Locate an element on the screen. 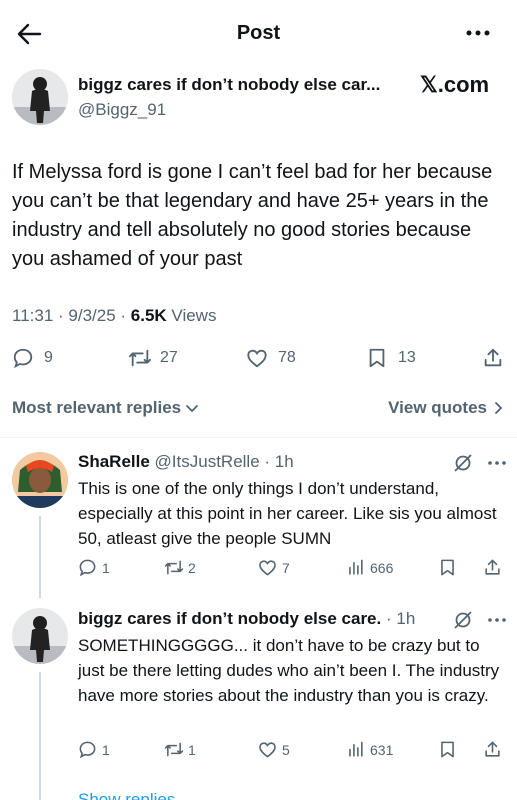 The height and width of the screenshot is (800, 517). reply-author-name: ShaRelle is located at coordinates (114, 461).